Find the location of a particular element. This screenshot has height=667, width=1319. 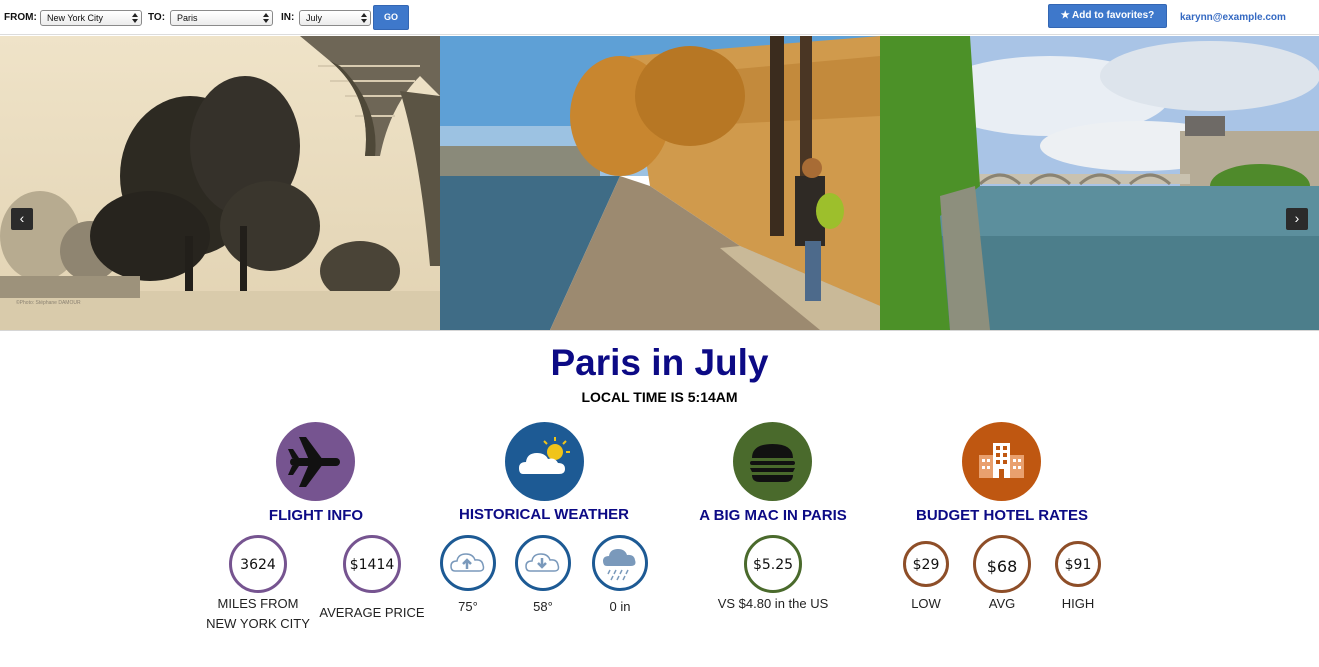

hotel-high-value: $91 is located at coordinates (1078, 565).